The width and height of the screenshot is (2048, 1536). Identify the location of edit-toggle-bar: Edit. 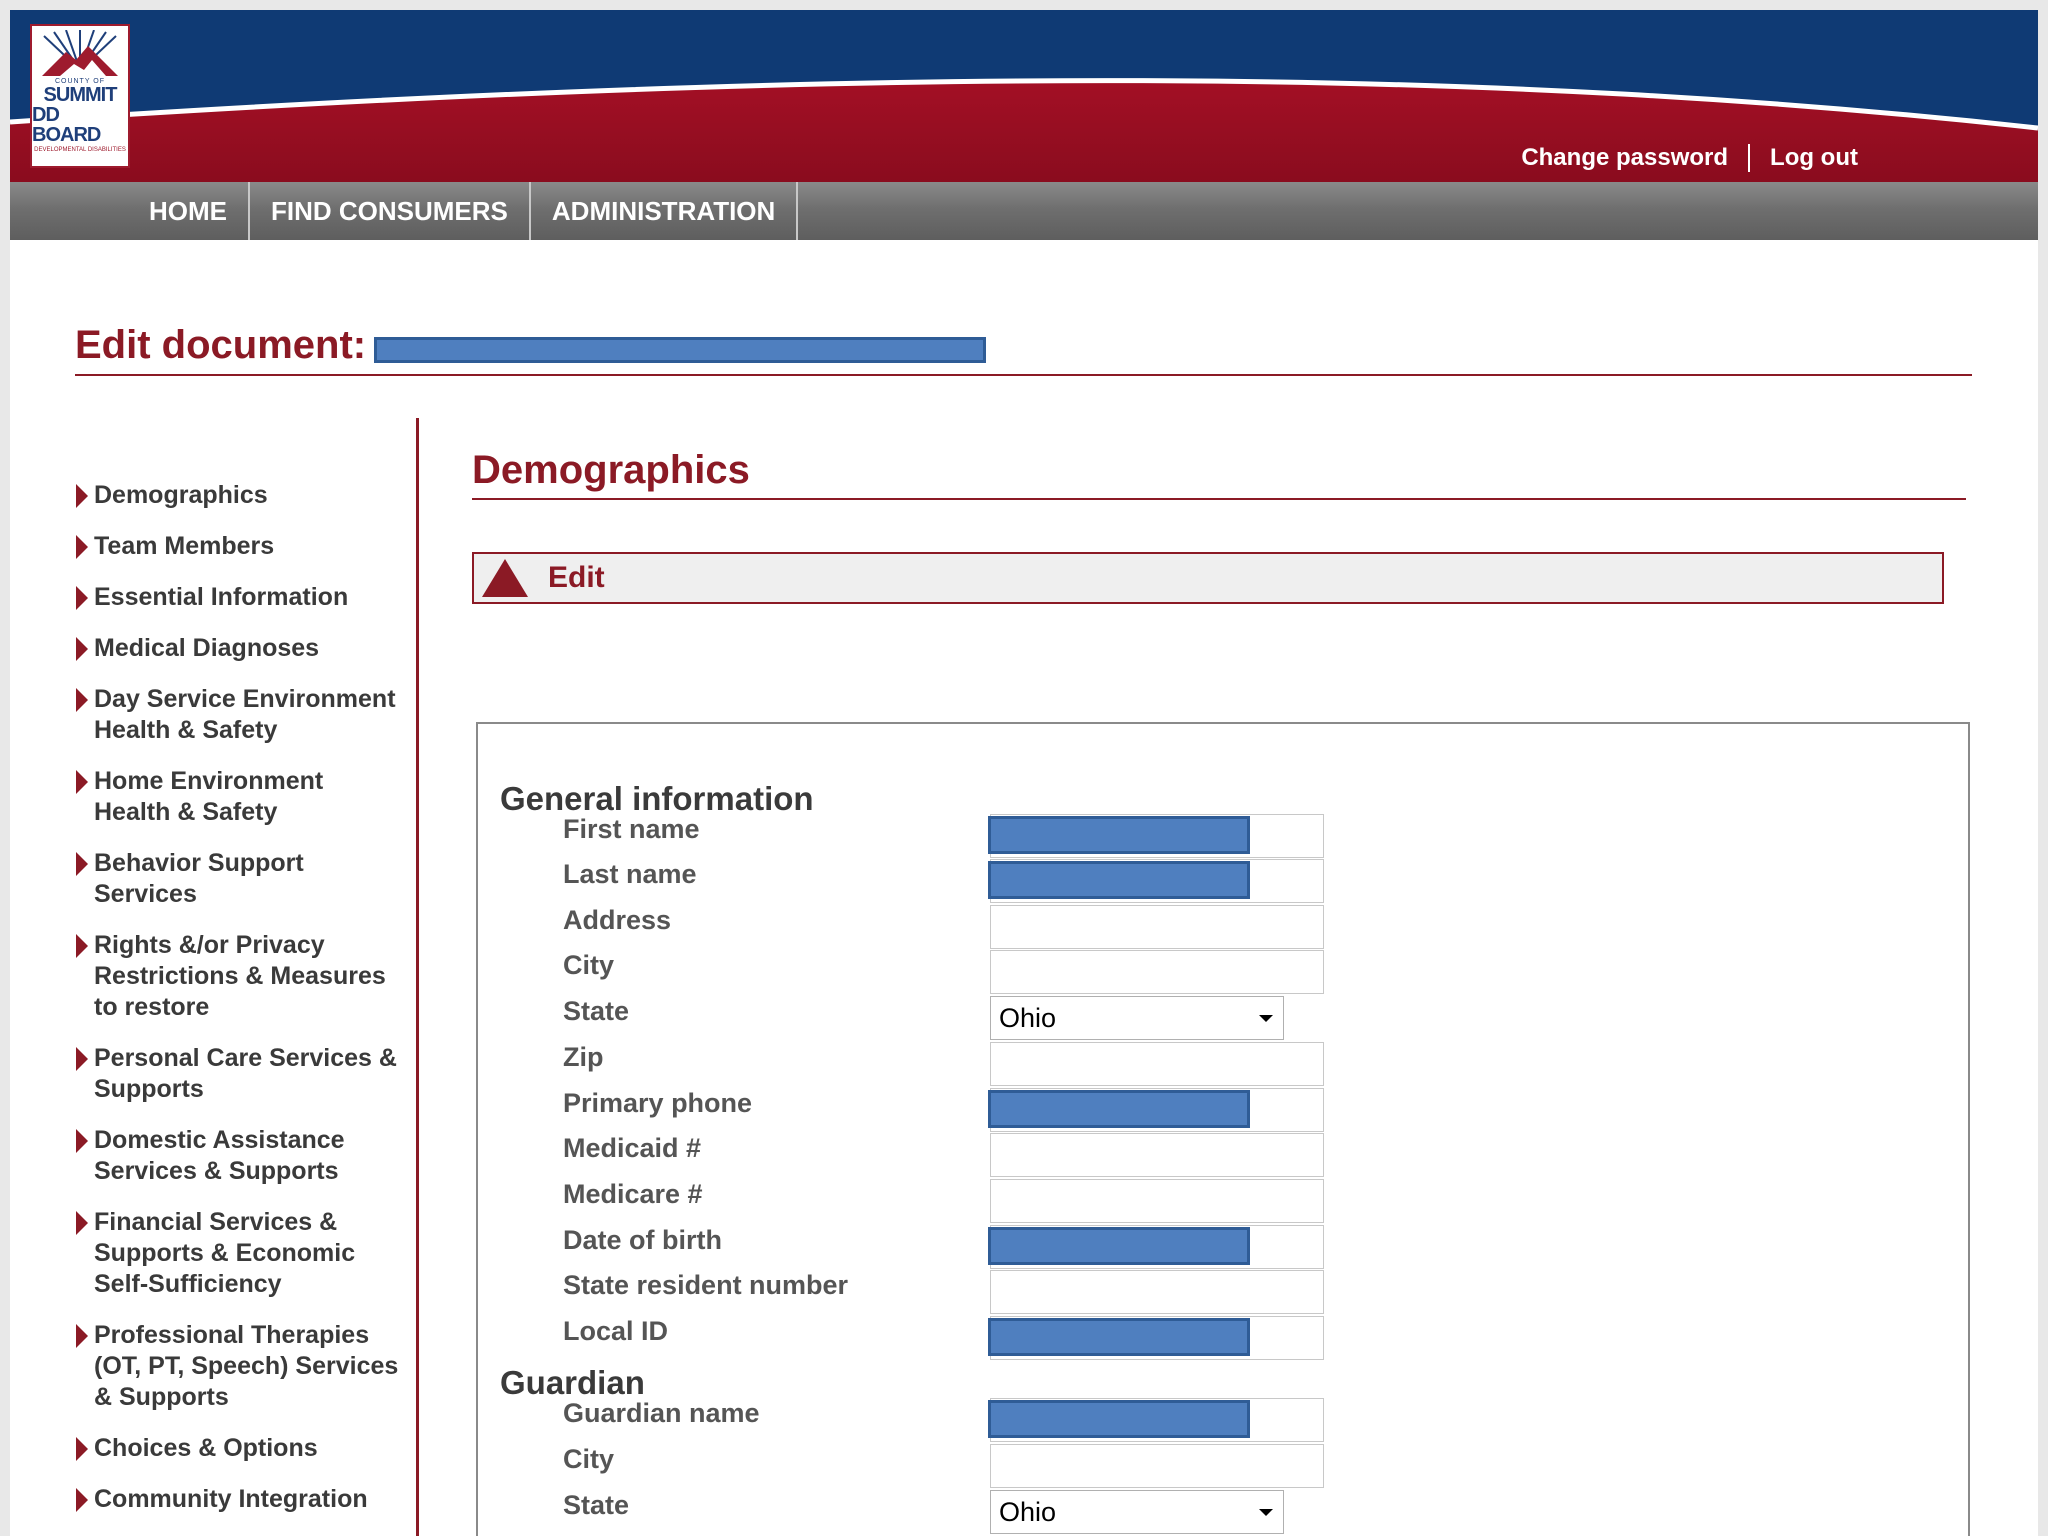
(1208, 578).